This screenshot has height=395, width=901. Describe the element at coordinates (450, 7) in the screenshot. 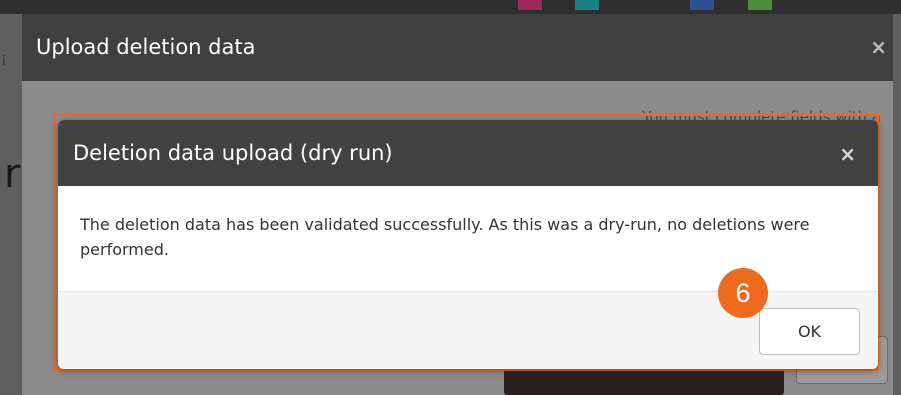

I see `page-top-bar` at that location.